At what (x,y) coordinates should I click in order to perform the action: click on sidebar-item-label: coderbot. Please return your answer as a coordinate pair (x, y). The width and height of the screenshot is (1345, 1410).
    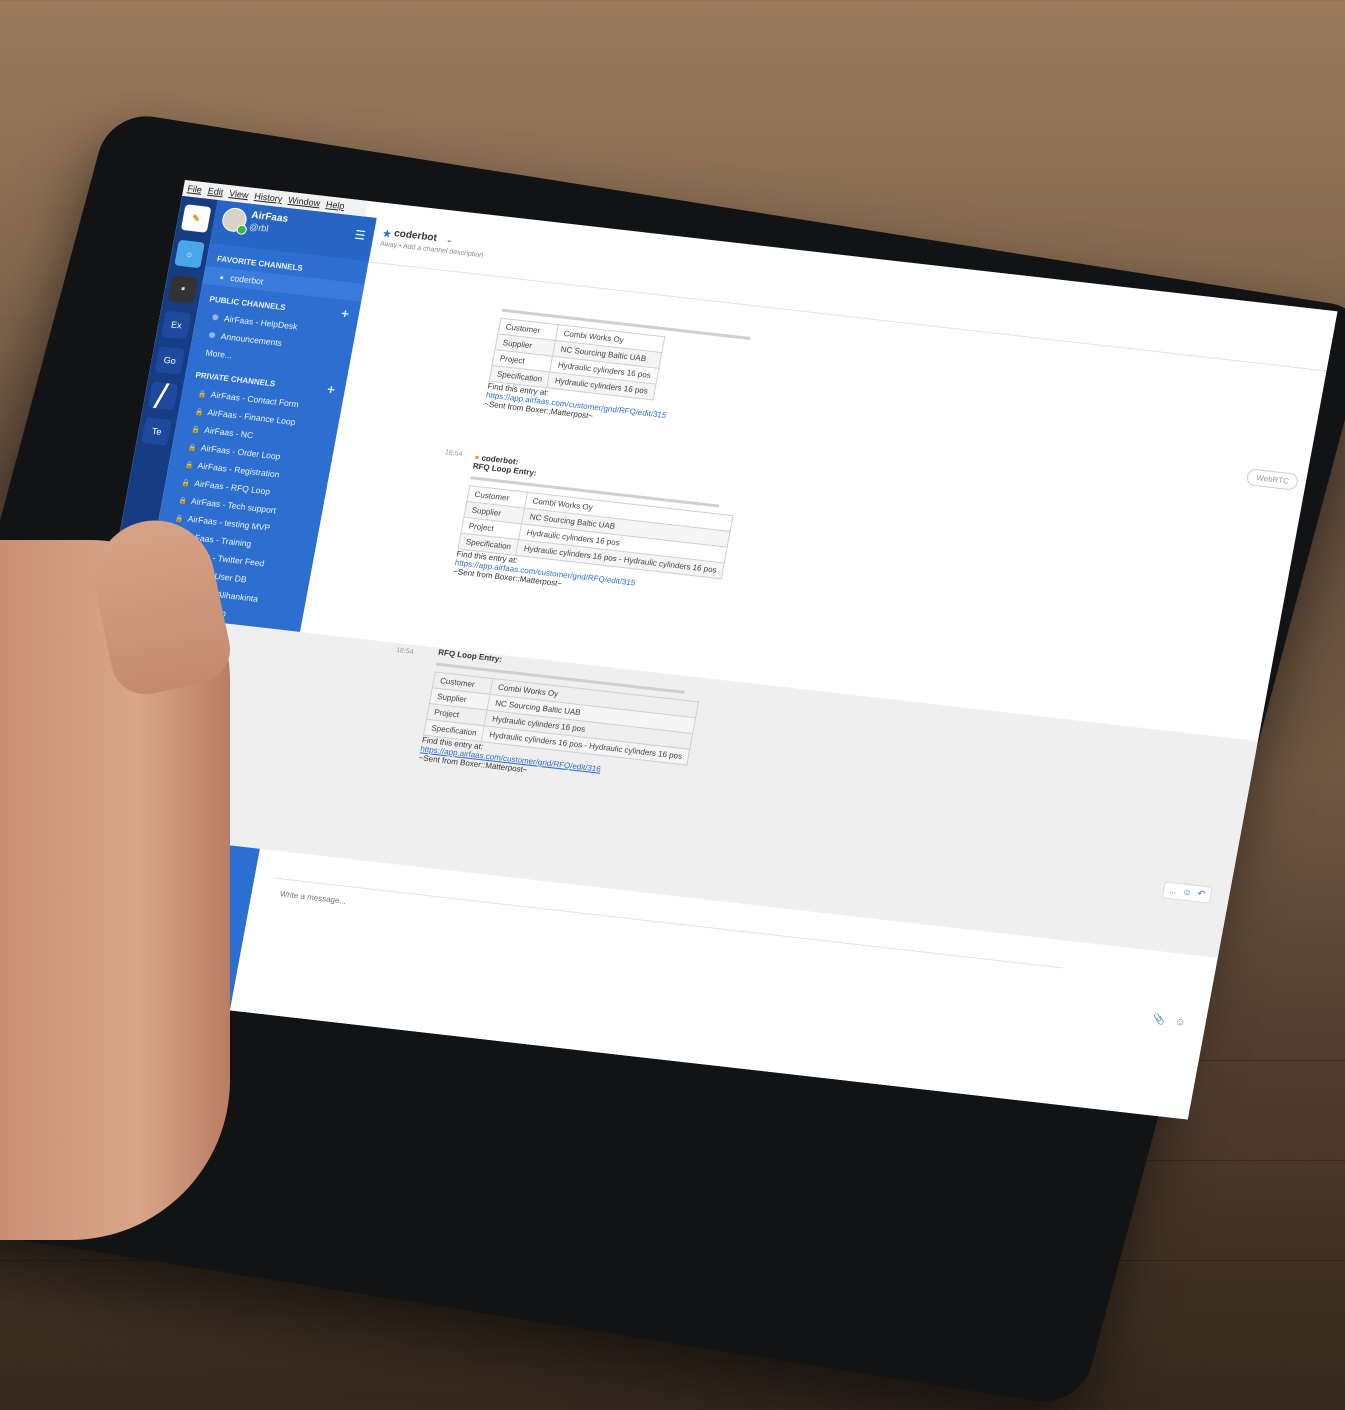
    Looking at the image, I should click on (247, 279).